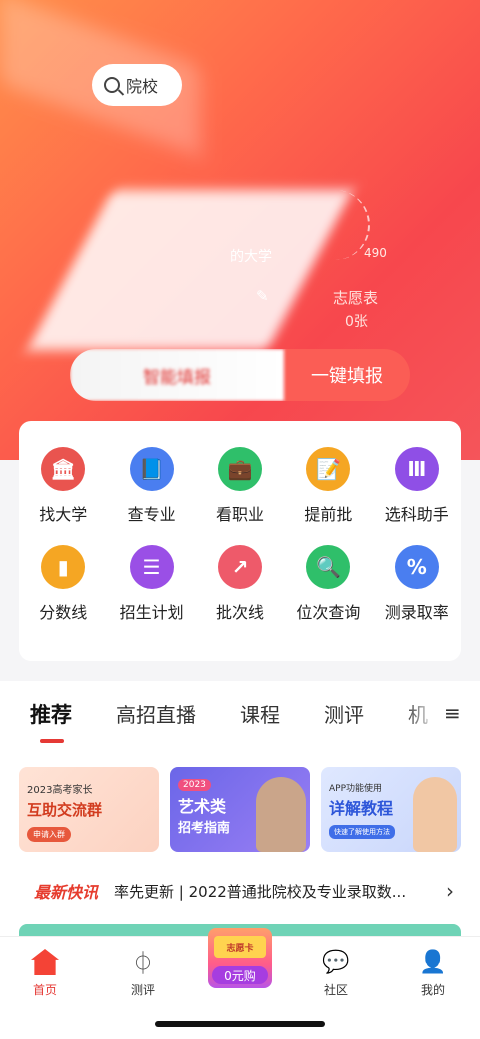 This screenshot has width=480, height=1039. Describe the element at coordinates (417, 594) in the screenshot. I see `tool-percent: % 测录取率` at that location.